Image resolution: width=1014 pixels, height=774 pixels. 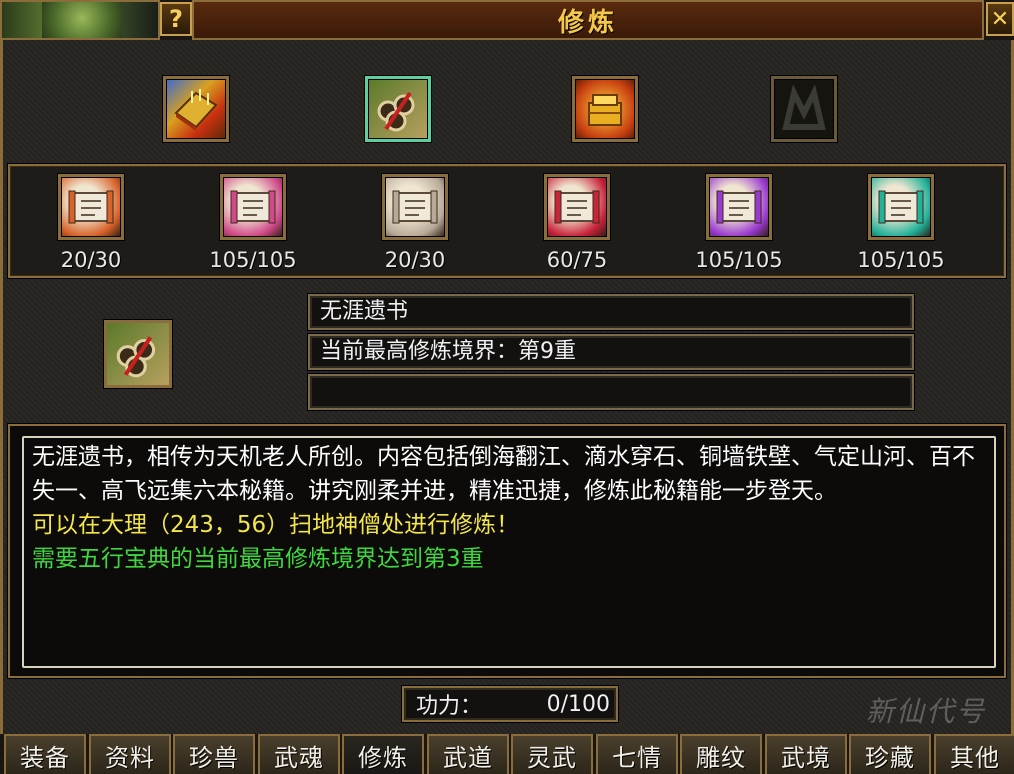 I want to click on close-button: ✕, so click(x=1000, y=19).